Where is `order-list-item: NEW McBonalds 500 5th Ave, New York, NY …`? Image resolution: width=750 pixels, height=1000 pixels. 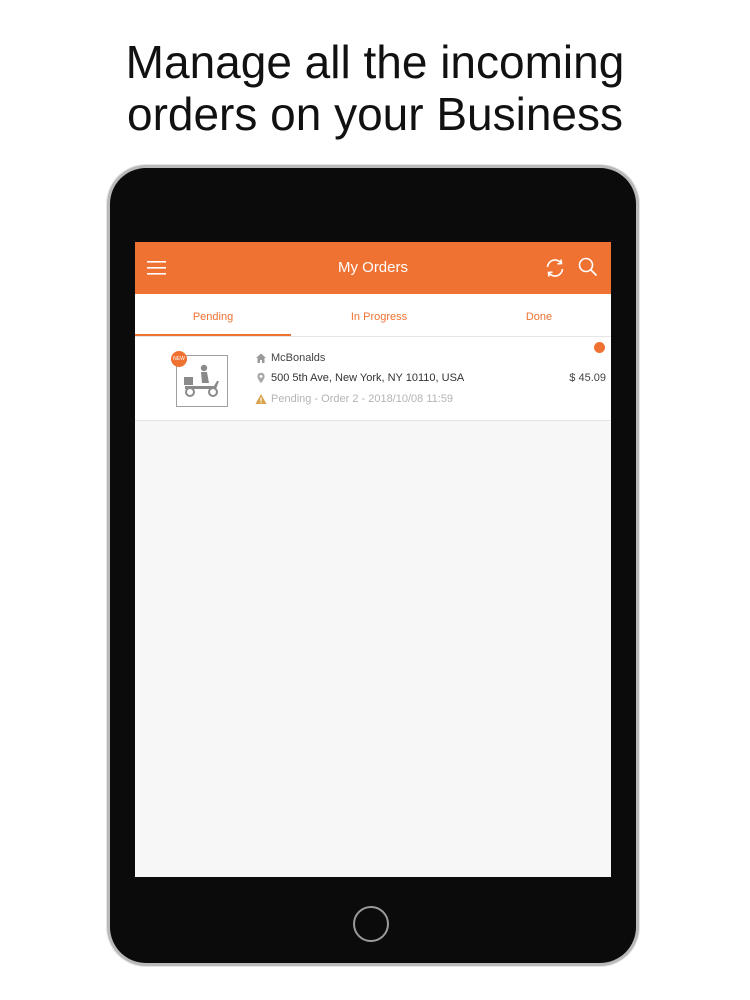
order-list-item: NEW McBonalds 500 5th Ave, New York, NY … is located at coordinates (373, 379).